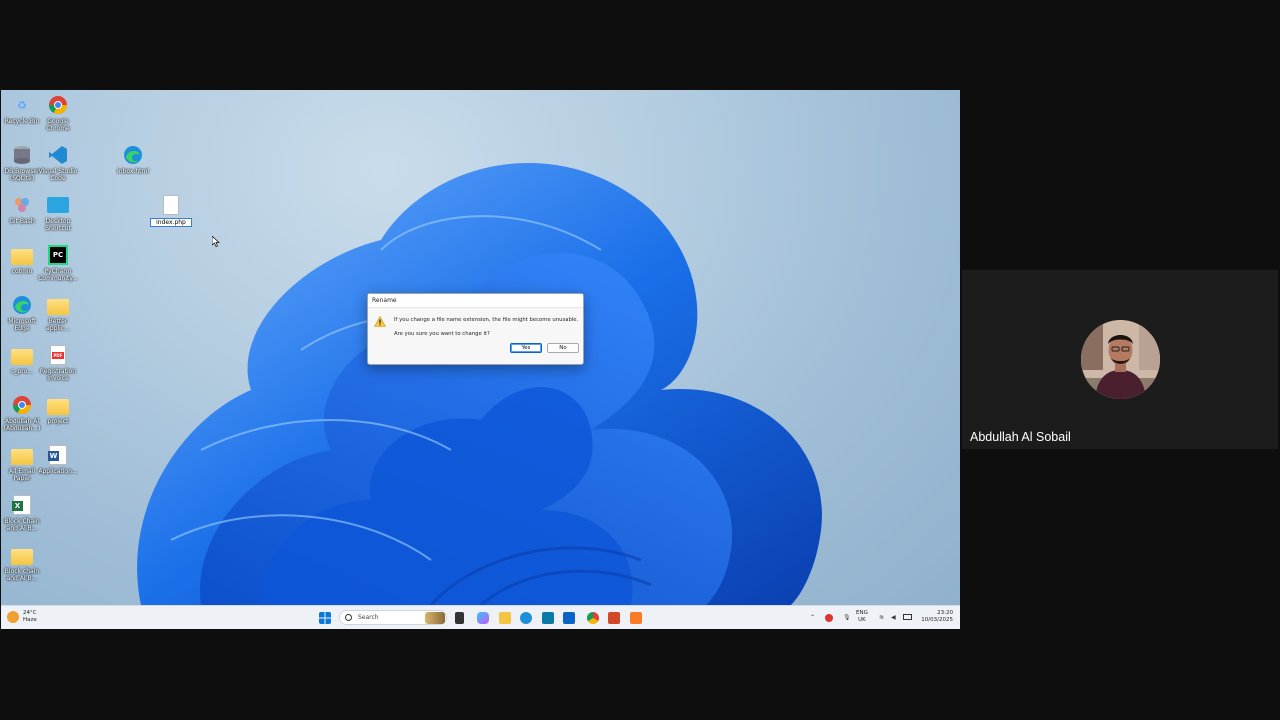 This screenshot has height=720, width=1280. What do you see at coordinates (58, 155) in the screenshot?
I see `vscode-icon` at bounding box center [58, 155].